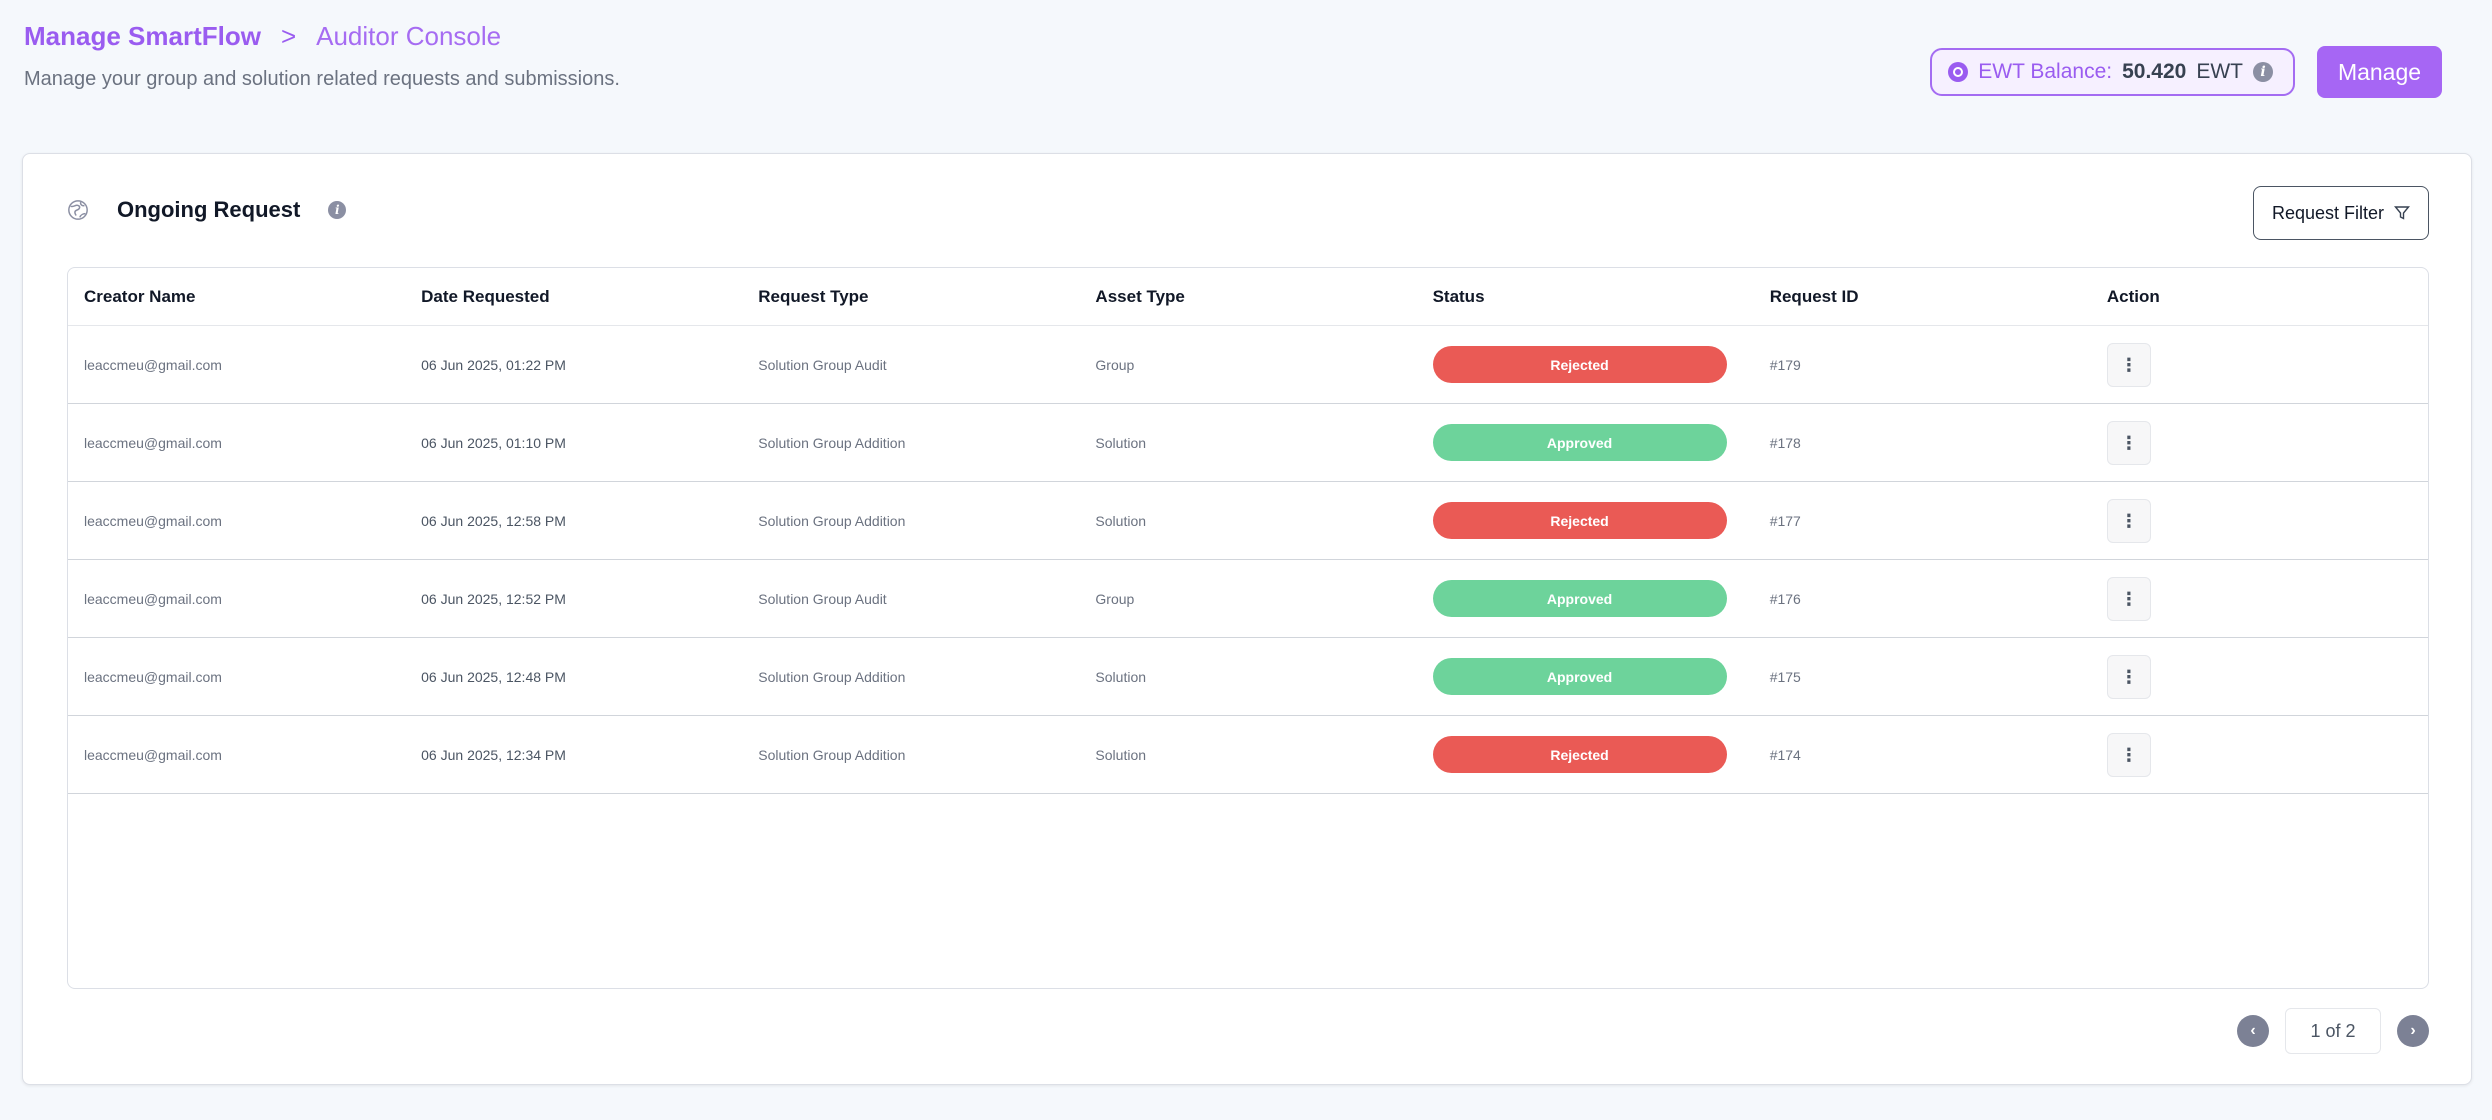 This screenshot has width=2492, height=1120. I want to click on page-indicator: 1 of 2, so click(2333, 1031).